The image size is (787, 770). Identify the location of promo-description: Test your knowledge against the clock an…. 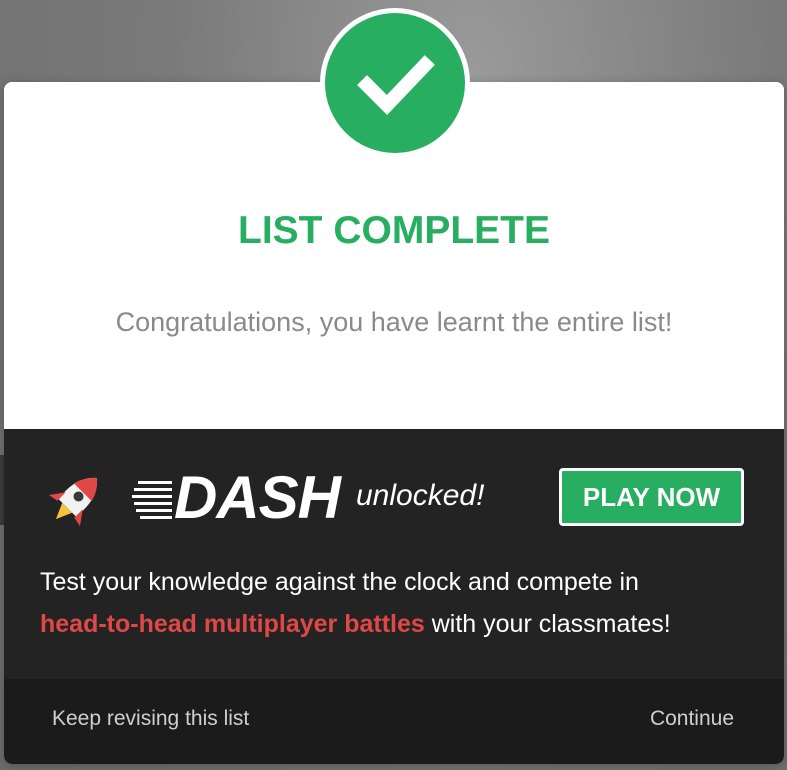
(390, 603).